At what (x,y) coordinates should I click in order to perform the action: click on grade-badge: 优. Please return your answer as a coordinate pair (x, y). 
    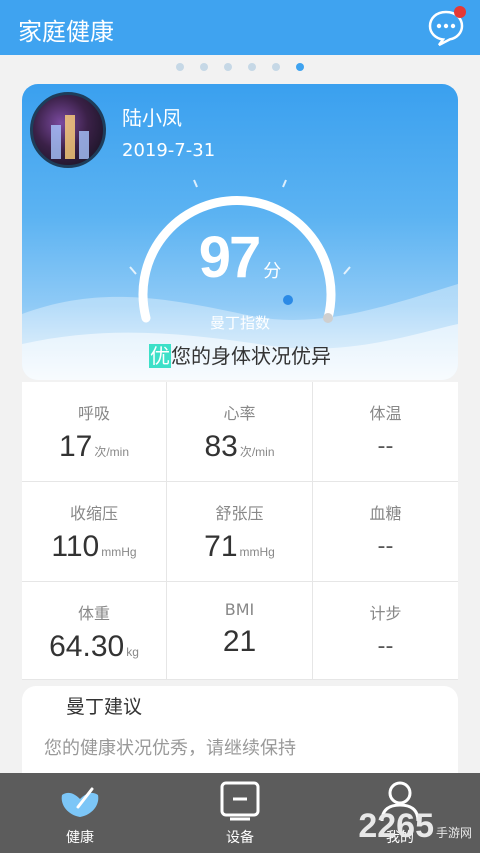
    Looking at the image, I should click on (160, 356).